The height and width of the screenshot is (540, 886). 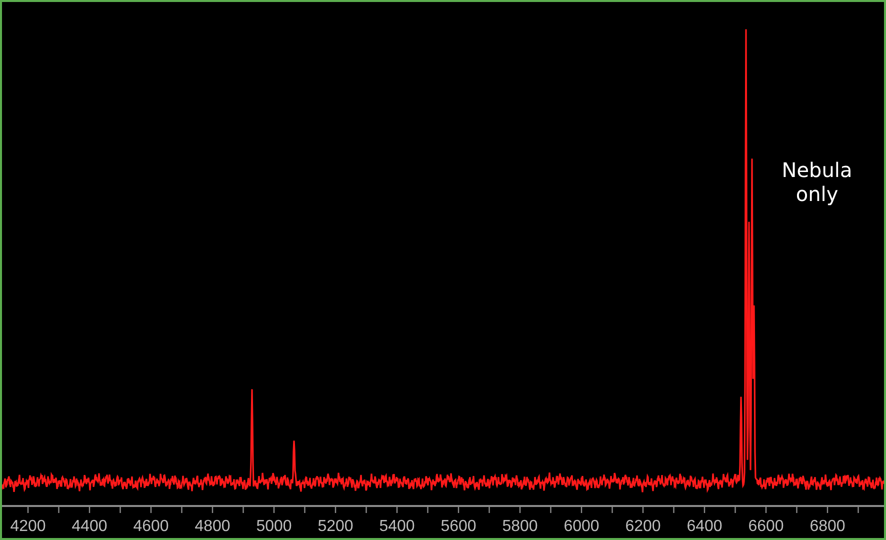 What do you see at coordinates (274, 526) in the screenshot?
I see `axis-tick-label: 5000` at bounding box center [274, 526].